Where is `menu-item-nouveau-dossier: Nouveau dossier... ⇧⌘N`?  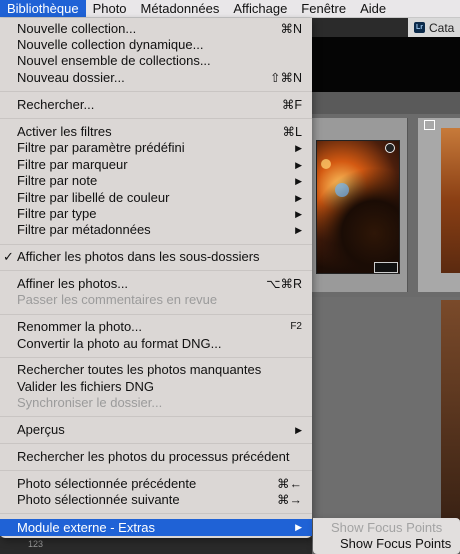 menu-item-nouveau-dossier: Nouveau dossier... ⇧⌘N is located at coordinates (156, 78).